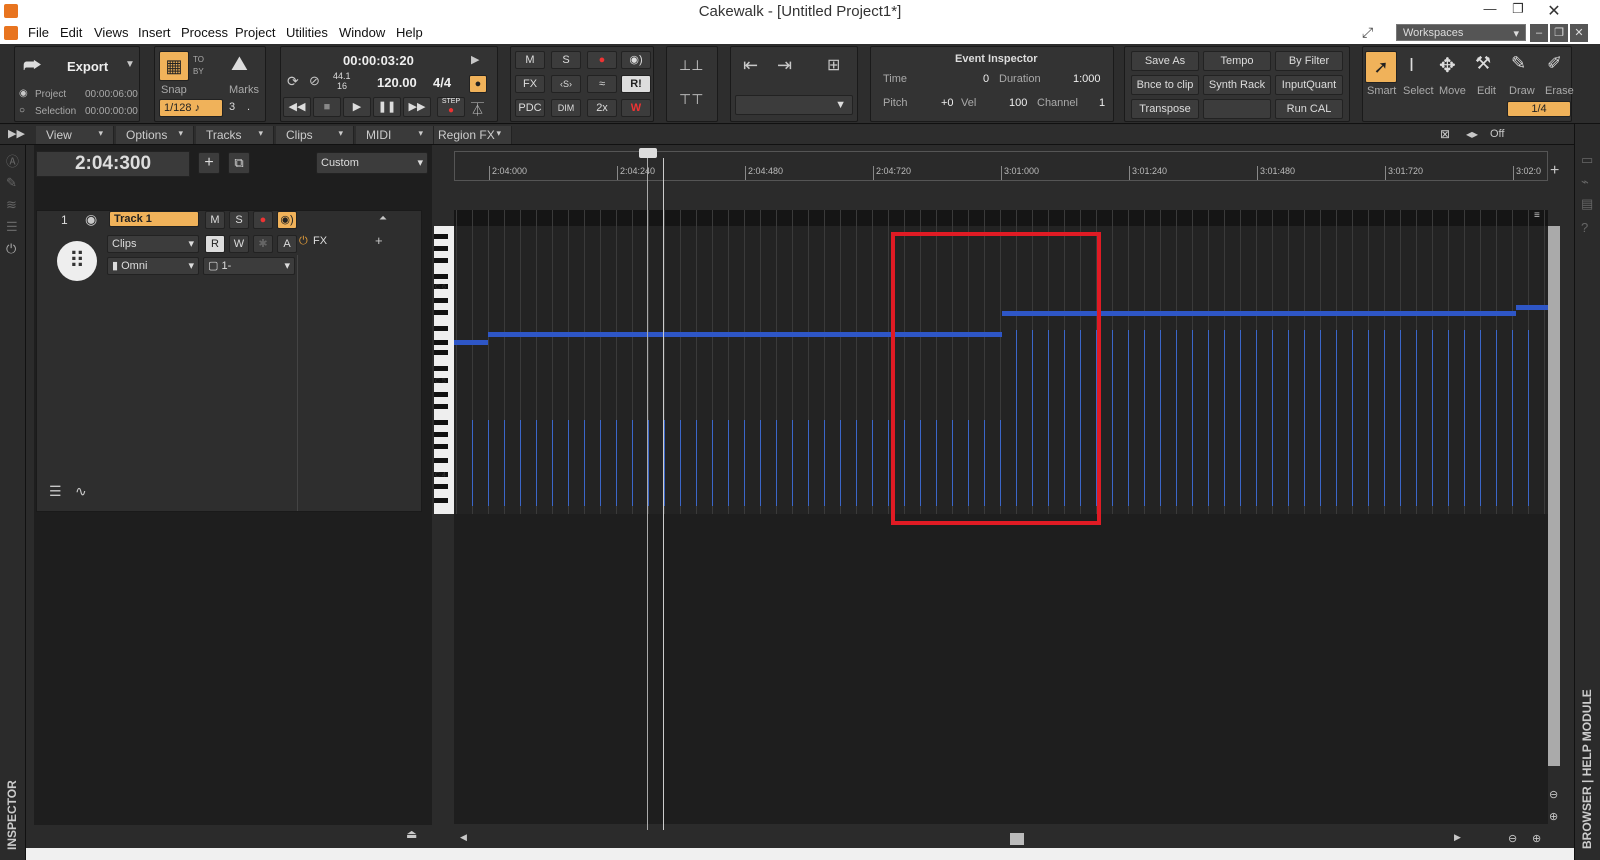 Image resolution: width=1600 pixels, height=860 pixels. Describe the element at coordinates (16, 133) in the screenshot. I see `expand-inspector-icon: ▶▶` at that location.